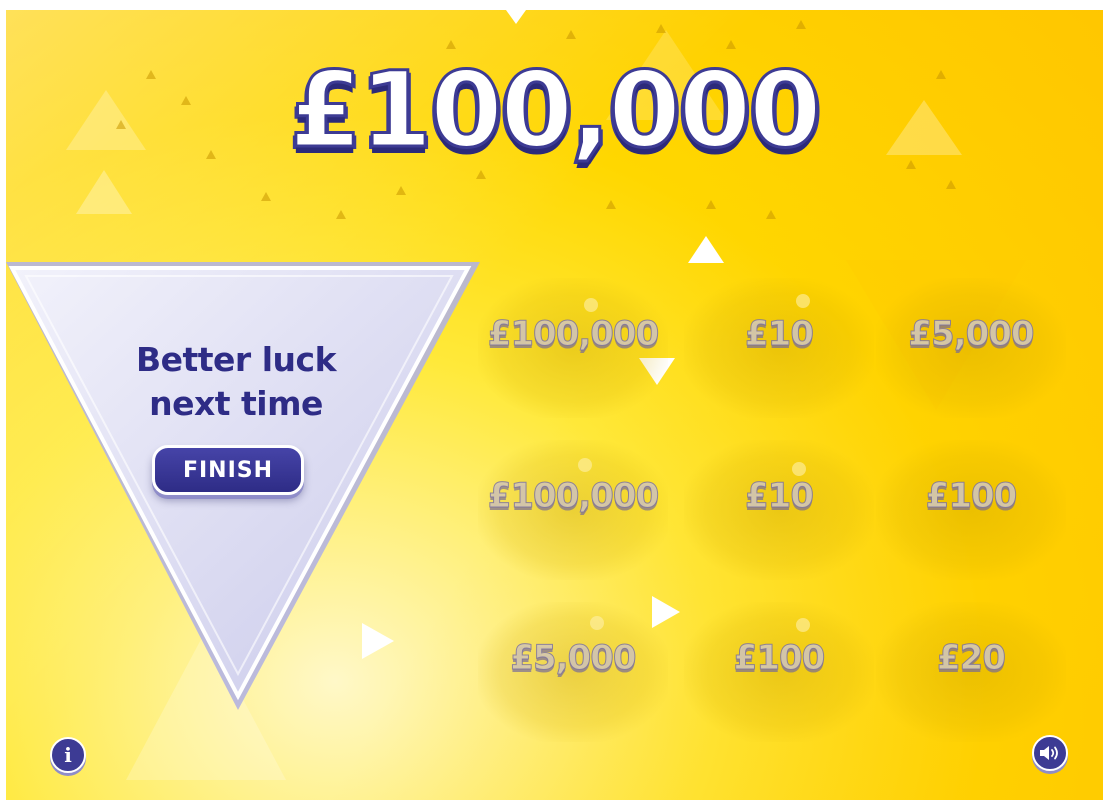 The height and width of the screenshot is (802, 1109). What do you see at coordinates (228, 470) in the screenshot?
I see `finish-button: FINISH` at bounding box center [228, 470].